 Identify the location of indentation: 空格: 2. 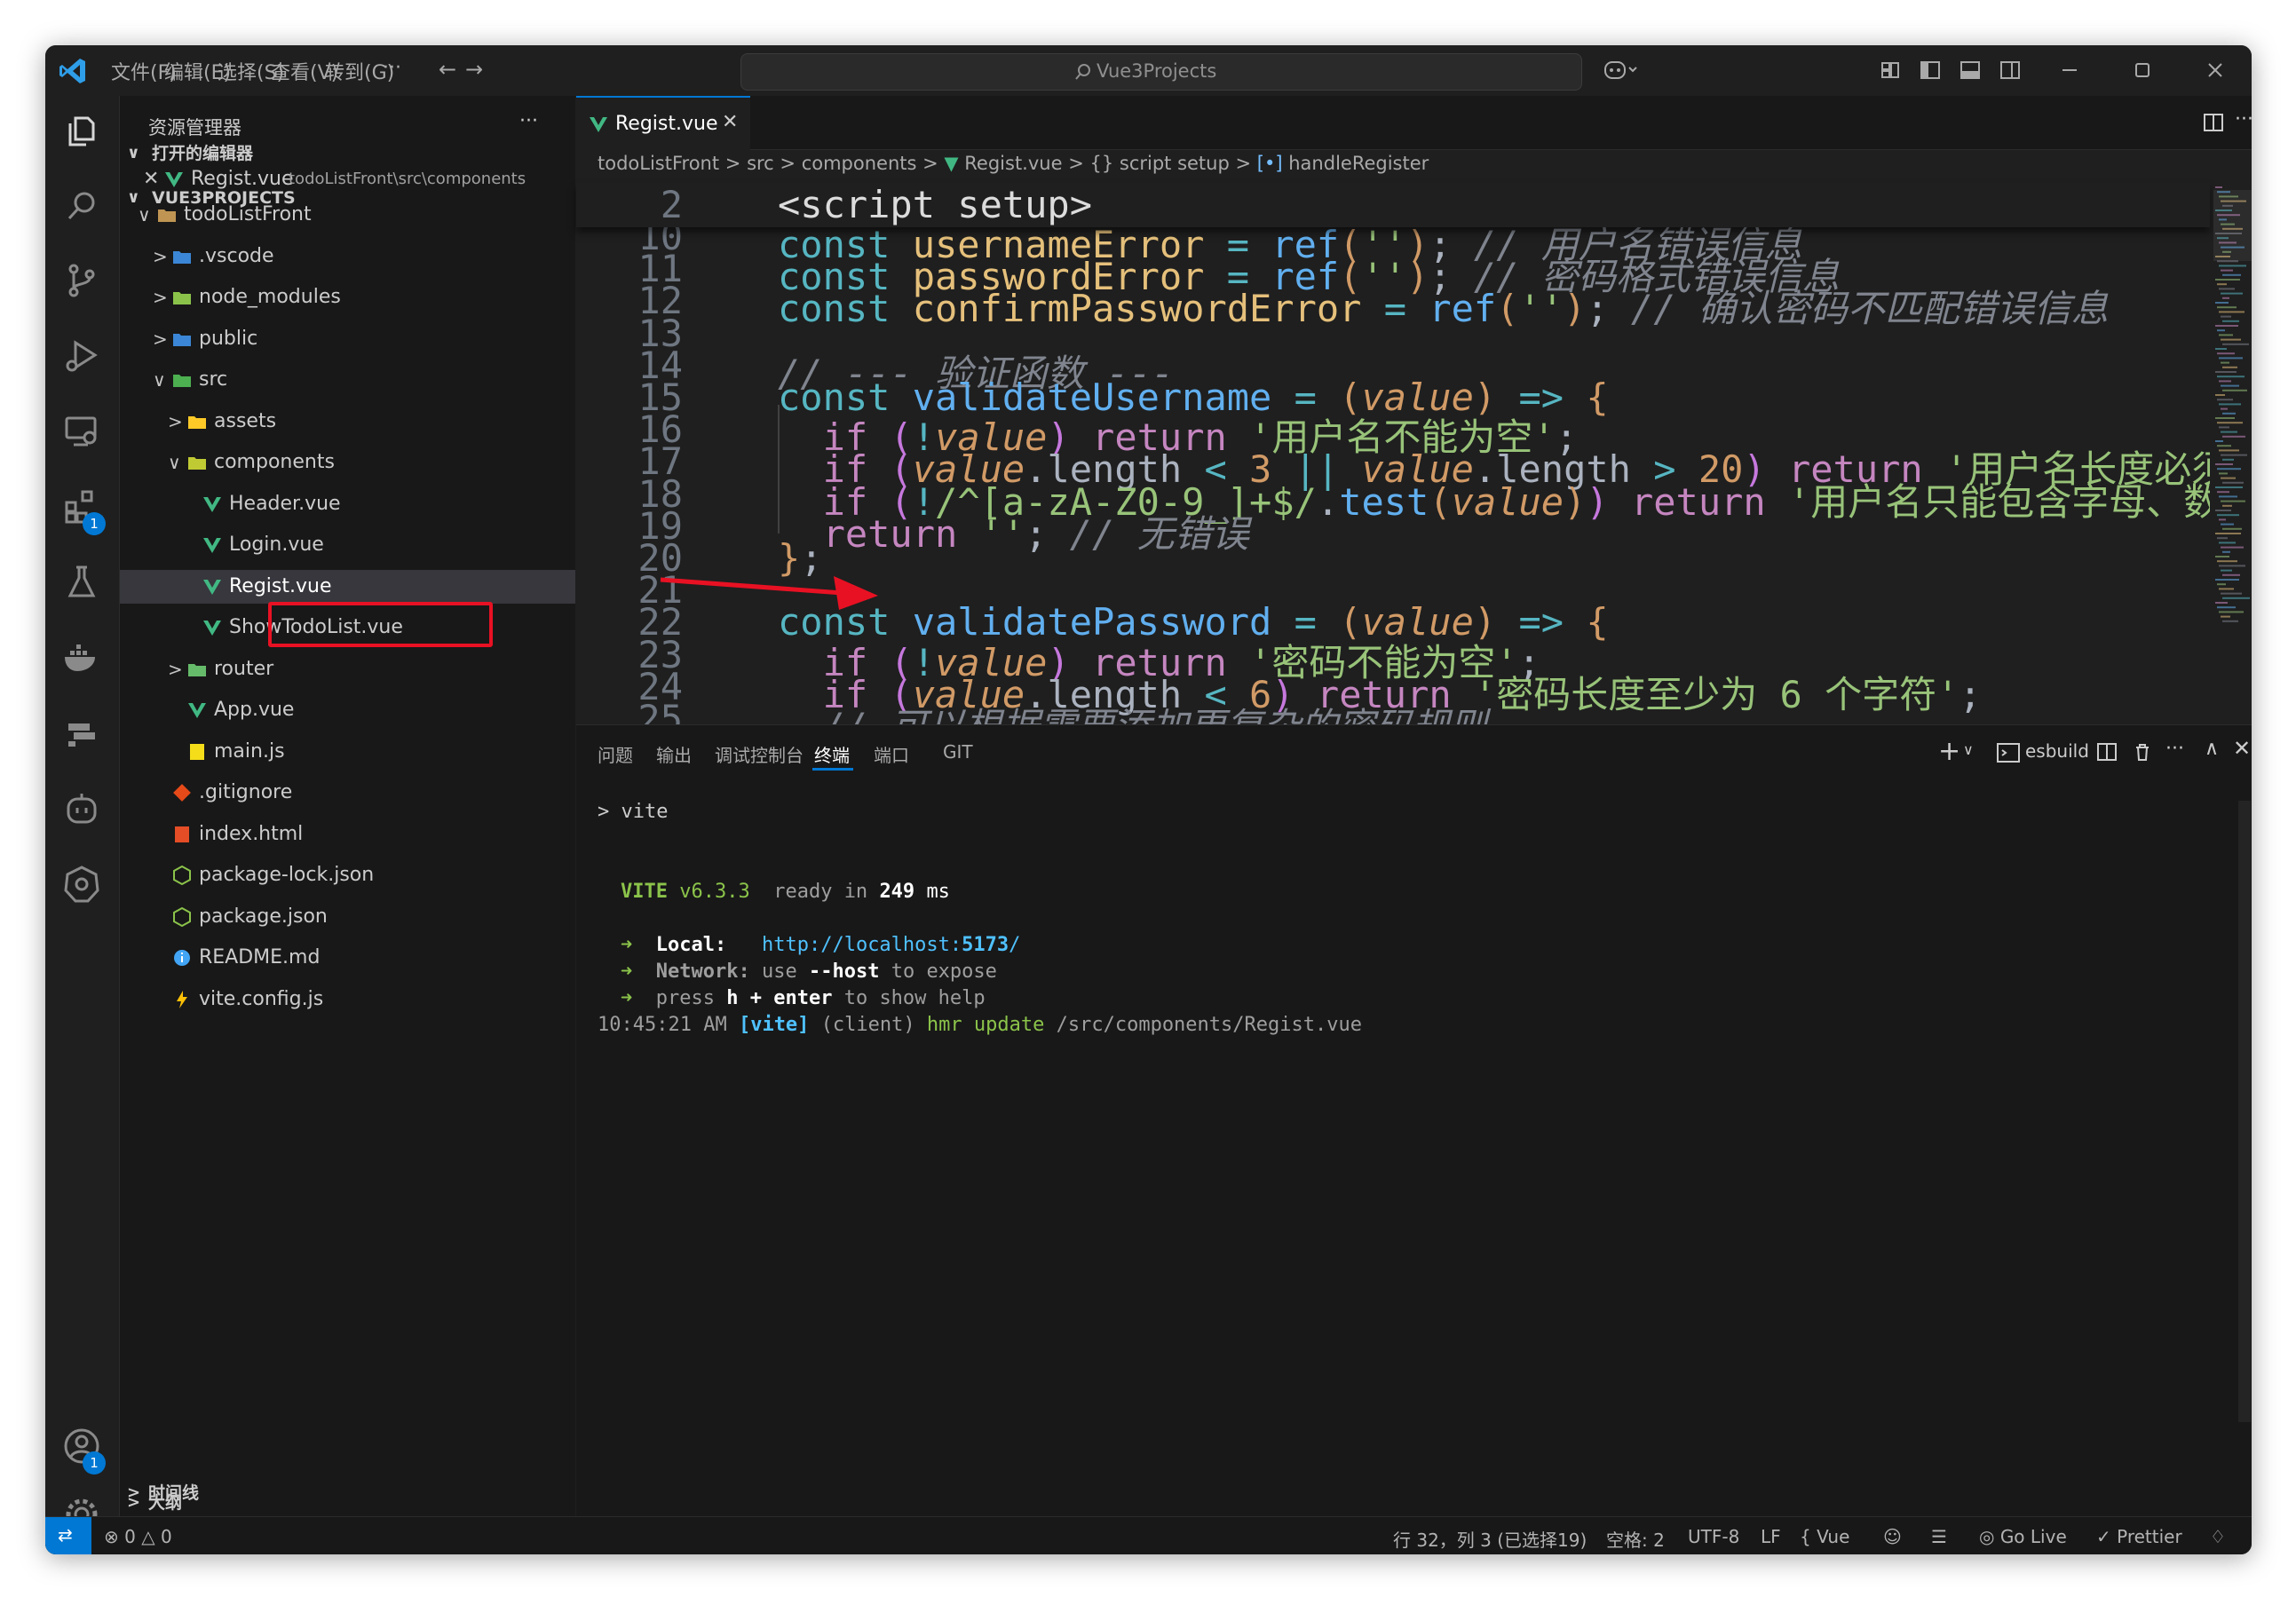
(1635, 1539).